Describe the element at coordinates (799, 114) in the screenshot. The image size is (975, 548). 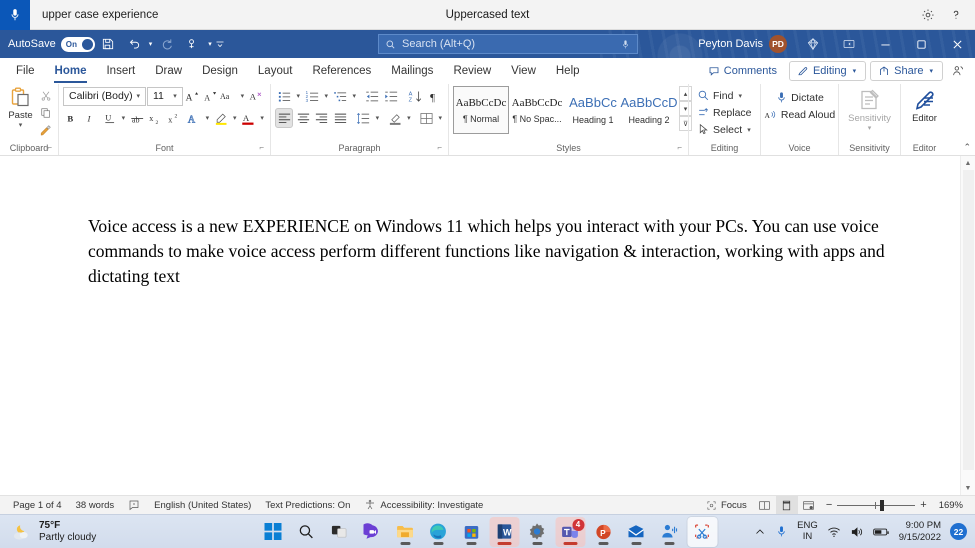
I see `read-aloud-button: A Read Aloud` at that location.